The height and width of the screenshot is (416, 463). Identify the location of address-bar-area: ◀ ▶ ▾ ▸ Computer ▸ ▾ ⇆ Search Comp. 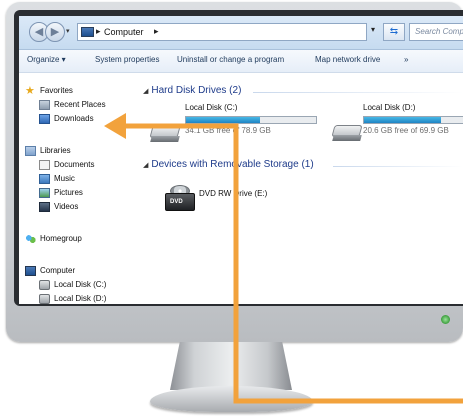
(241, 33).